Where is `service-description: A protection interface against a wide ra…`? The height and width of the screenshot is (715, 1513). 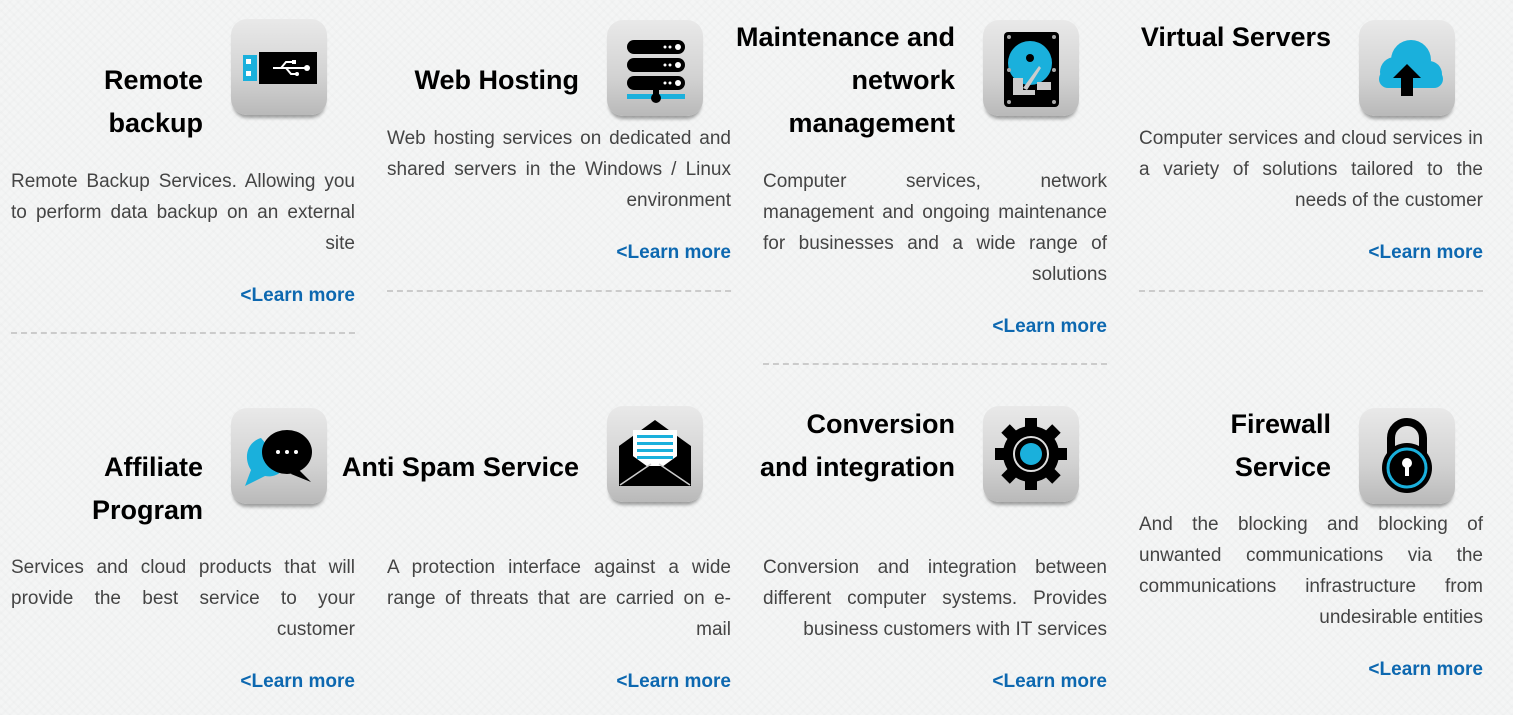
service-description: A protection interface against a wide ra… is located at coordinates (559, 598).